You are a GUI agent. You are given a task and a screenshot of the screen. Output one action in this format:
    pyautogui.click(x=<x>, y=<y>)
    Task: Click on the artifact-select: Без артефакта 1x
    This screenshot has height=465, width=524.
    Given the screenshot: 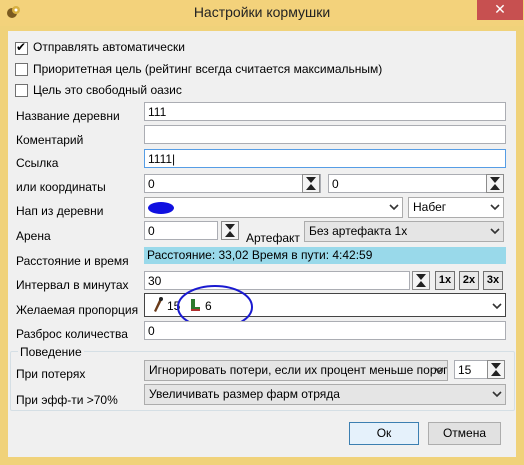 What is the action you would take?
    pyautogui.click(x=404, y=231)
    